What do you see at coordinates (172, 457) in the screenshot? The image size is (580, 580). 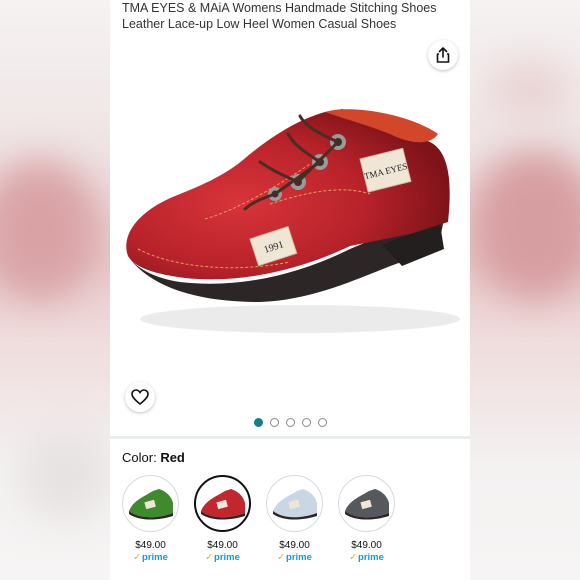 I see `selected-color-name: Red` at bounding box center [172, 457].